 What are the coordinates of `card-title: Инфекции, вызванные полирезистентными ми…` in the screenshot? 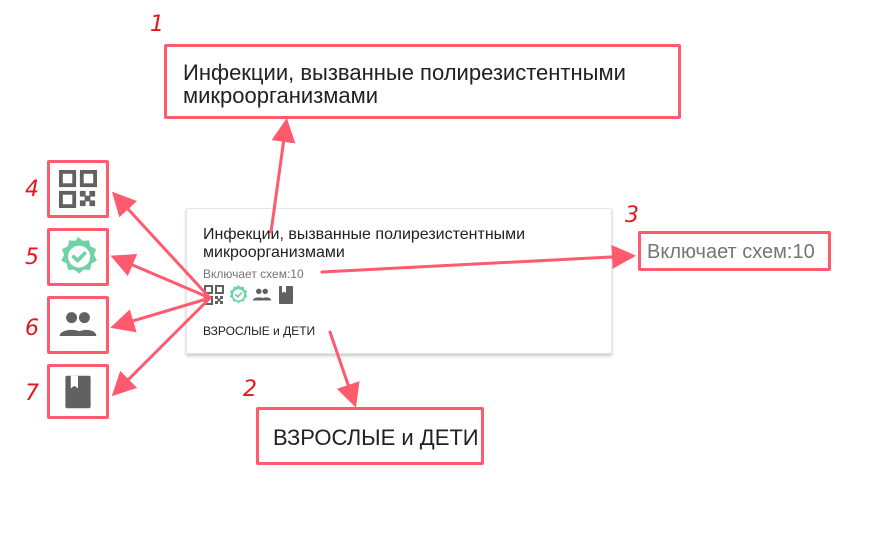 It's located at (403, 244).